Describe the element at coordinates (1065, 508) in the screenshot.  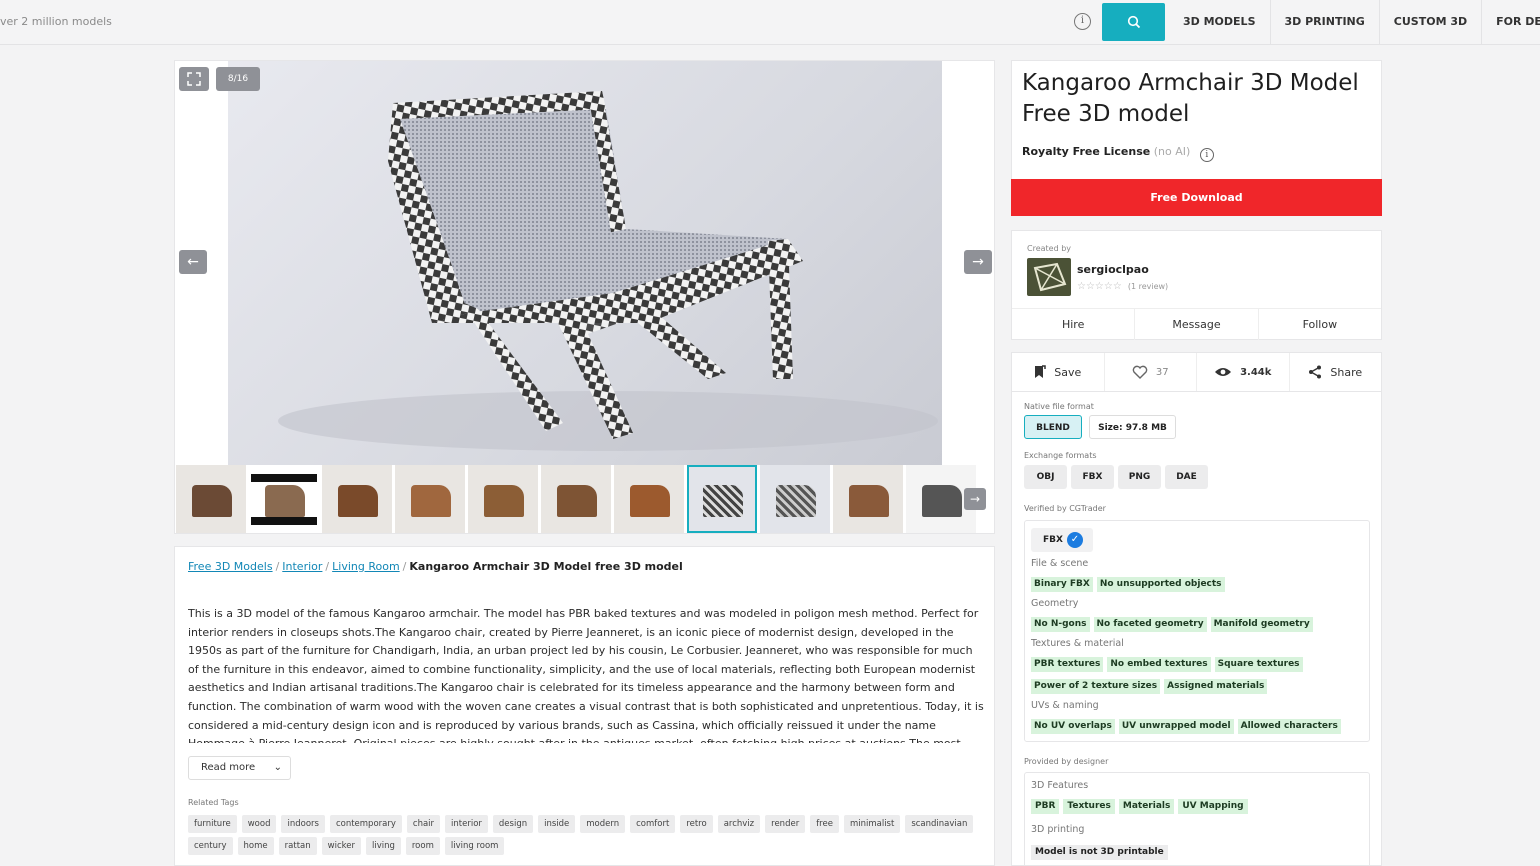
I see `verified-label: Verified by CGTrader` at that location.